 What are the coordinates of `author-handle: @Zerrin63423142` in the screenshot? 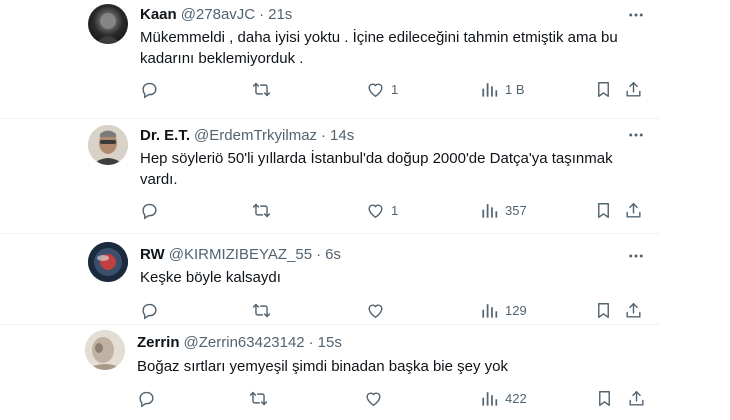 It's located at (244, 342).